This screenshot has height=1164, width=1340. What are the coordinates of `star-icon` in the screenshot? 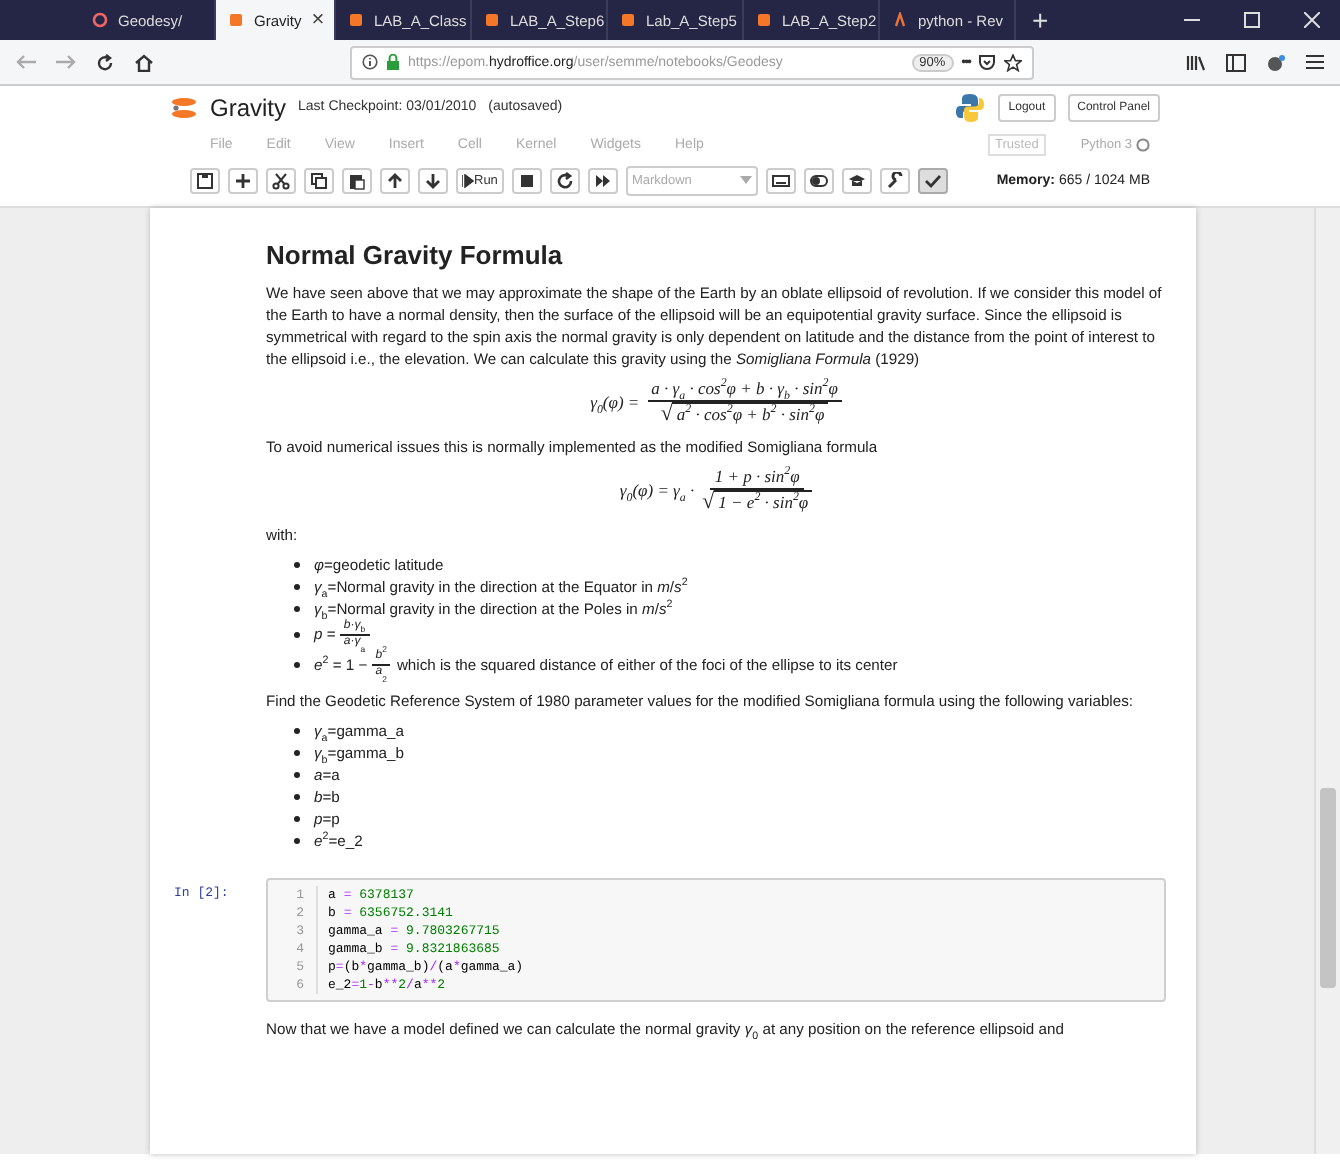 It's located at (1013, 62).